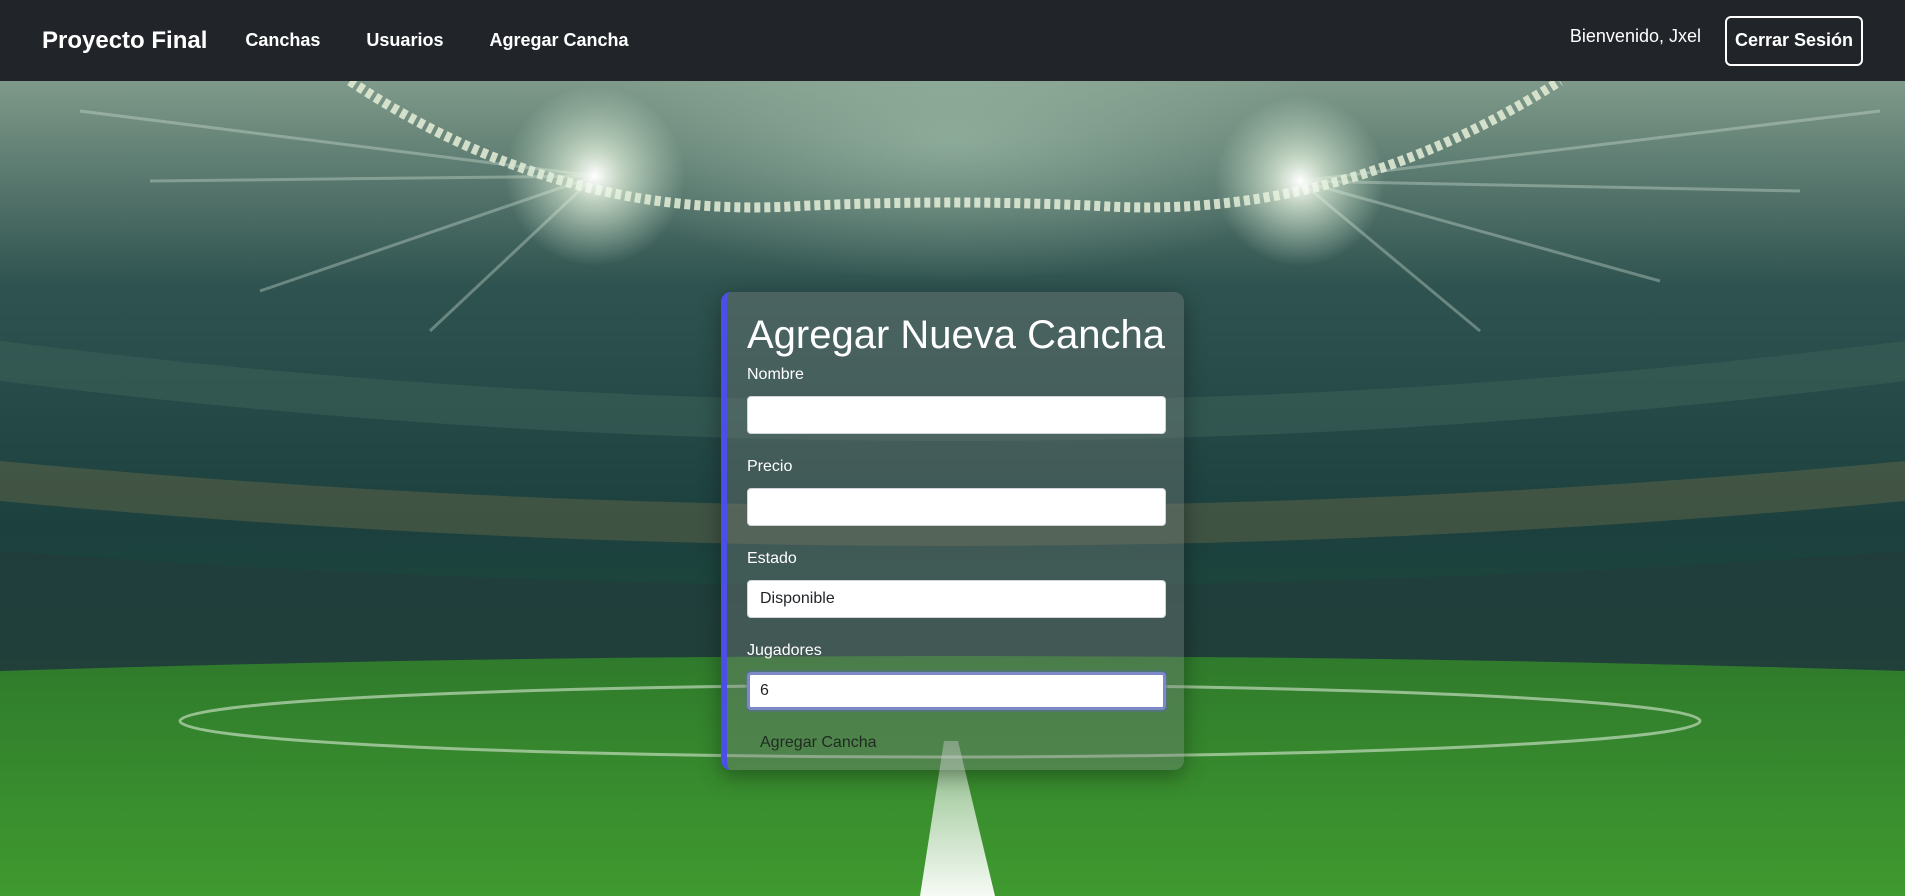  I want to click on brand-link: Proyecto Final, so click(124, 41).